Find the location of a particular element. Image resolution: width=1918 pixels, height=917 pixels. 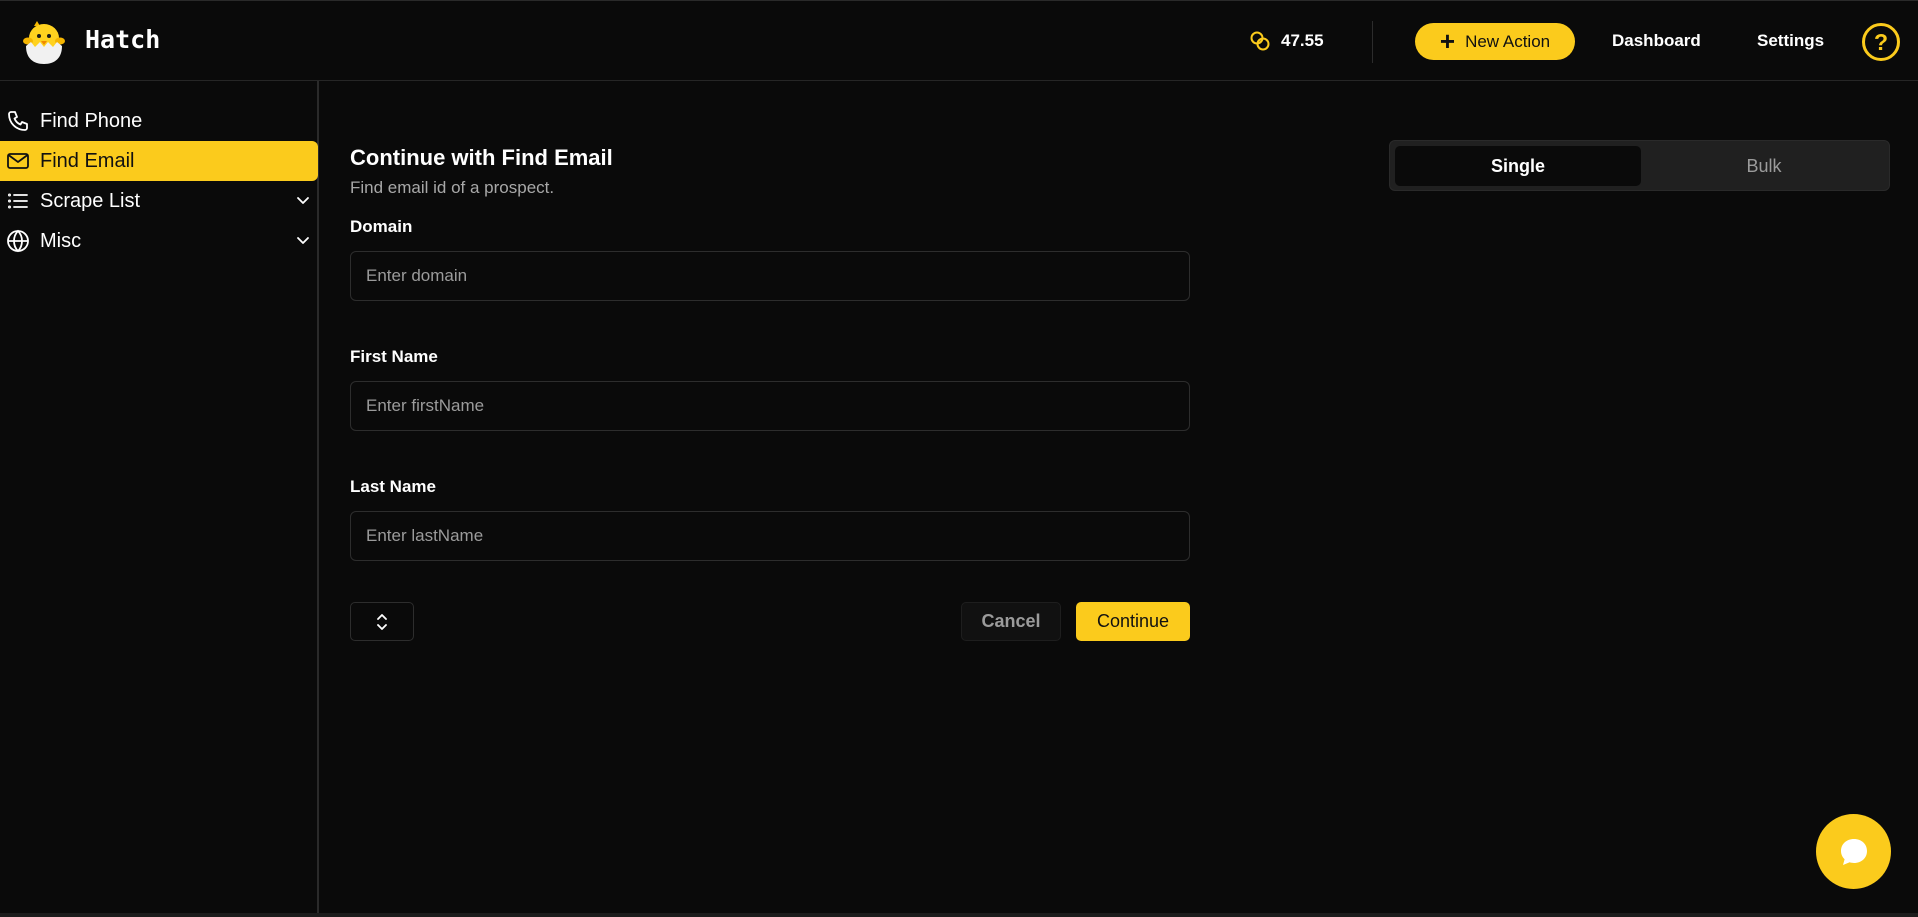

last-name-input is located at coordinates (770, 536).